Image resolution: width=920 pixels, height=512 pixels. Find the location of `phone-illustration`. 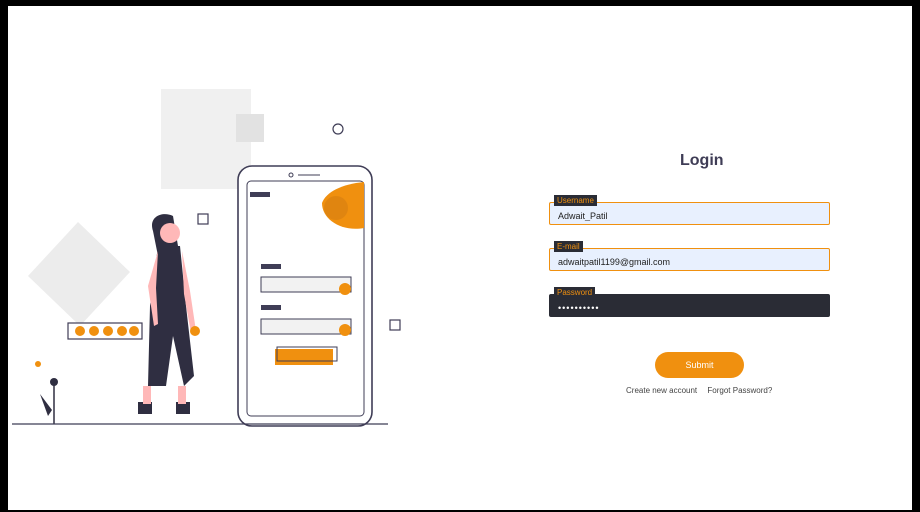

phone-illustration is located at coordinates (305, 296).